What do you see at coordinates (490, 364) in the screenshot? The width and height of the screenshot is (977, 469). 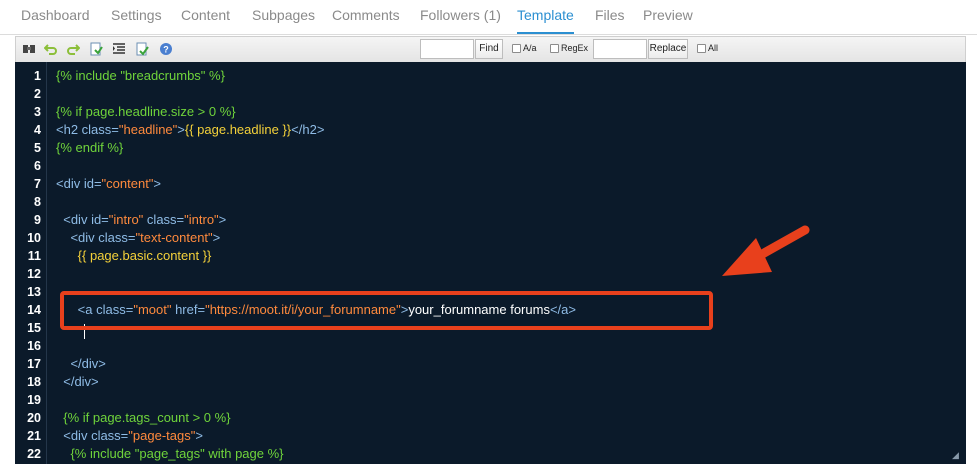 I see `code-line: 17 </div>` at bounding box center [490, 364].